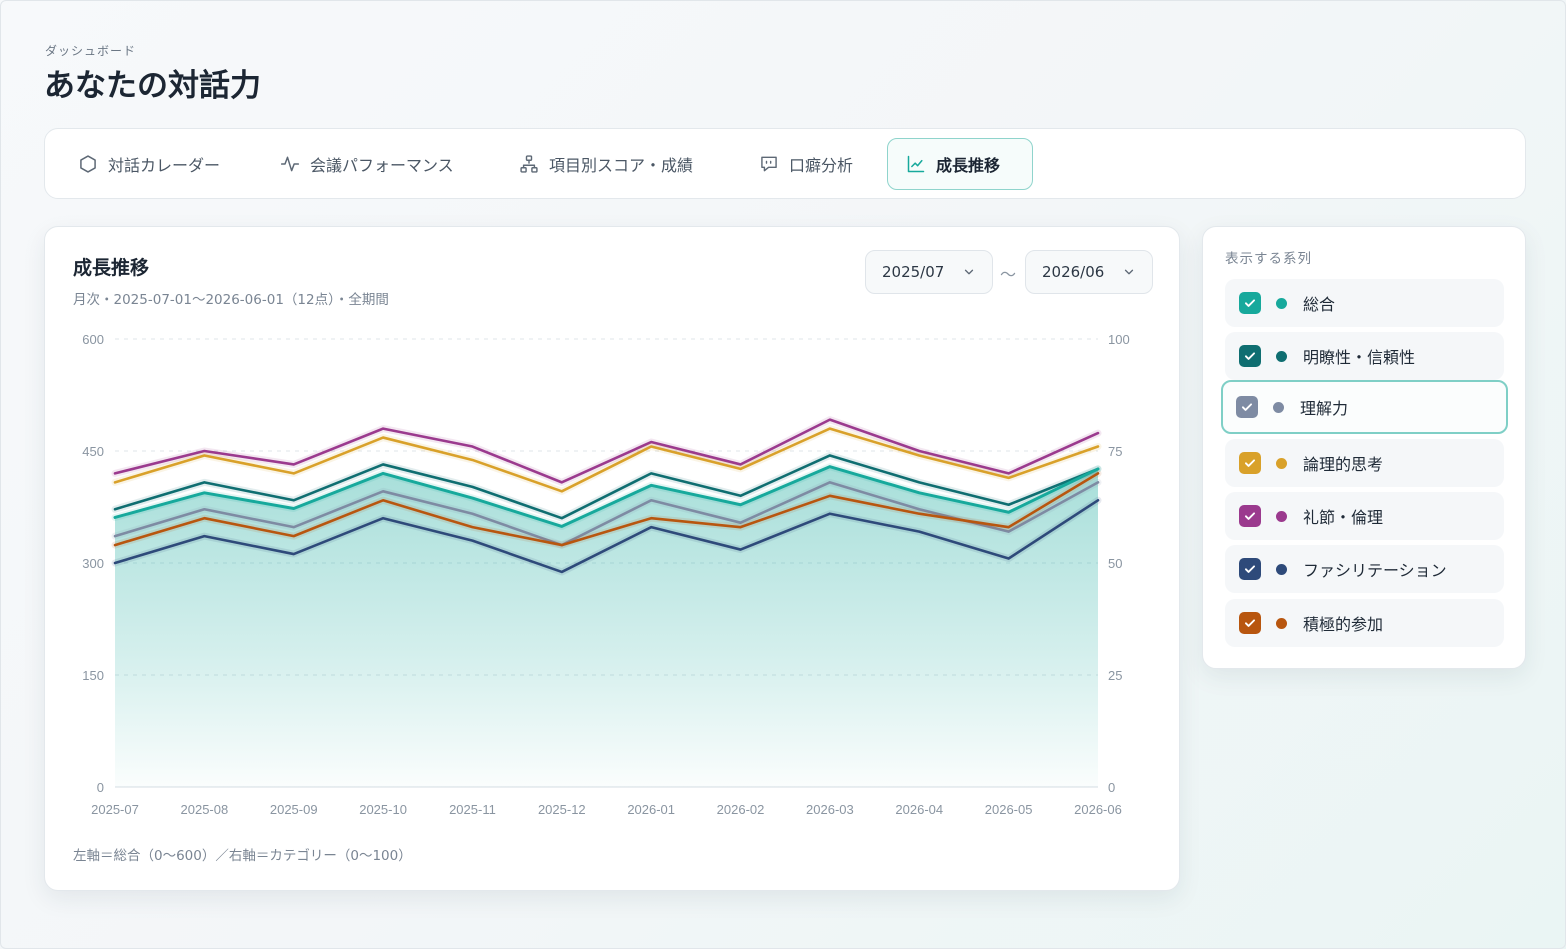 The image size is (1566, 949). I want to click on x-axis-tick: 2025-07, so click(115, 809).